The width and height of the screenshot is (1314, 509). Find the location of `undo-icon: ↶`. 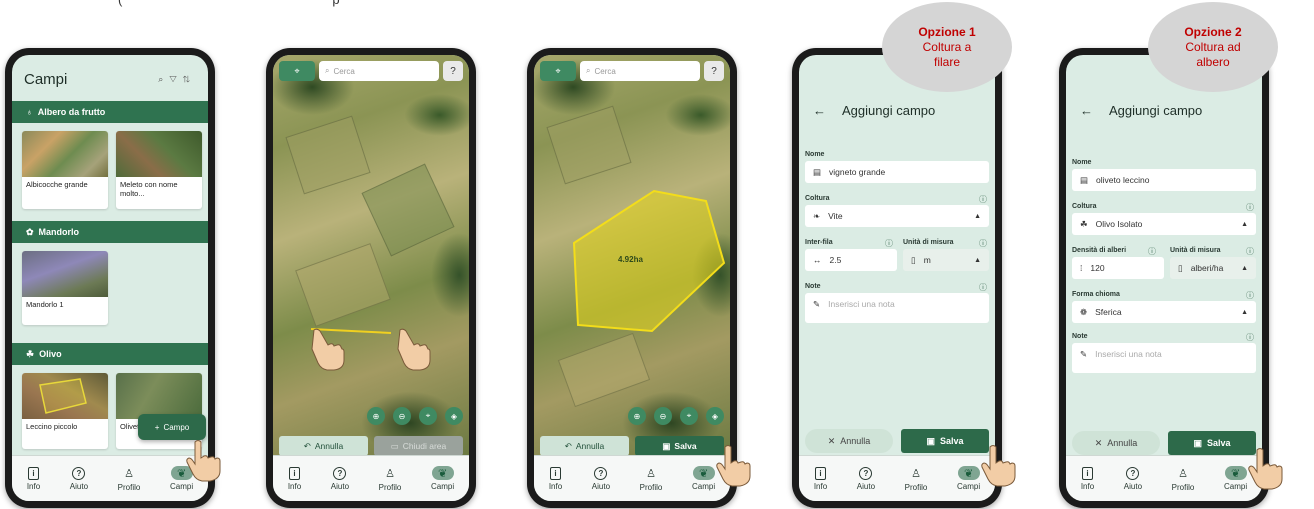

undo-icon: ↶ is located at coordinates (307, 445).